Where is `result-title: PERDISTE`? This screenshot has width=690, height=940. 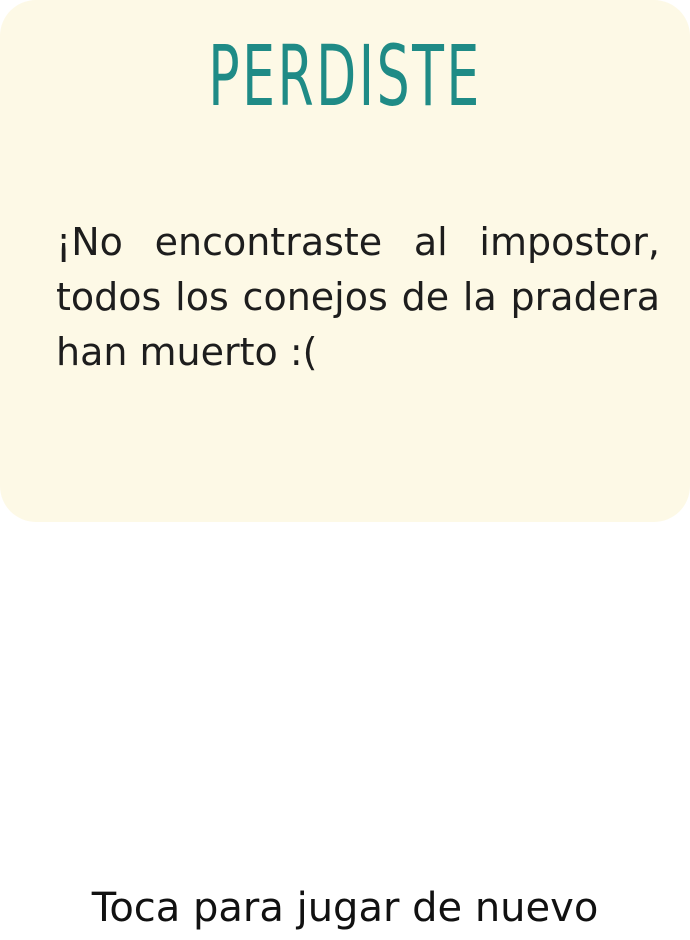 result-title: PERDISTE is located at coordinates (345, 76).